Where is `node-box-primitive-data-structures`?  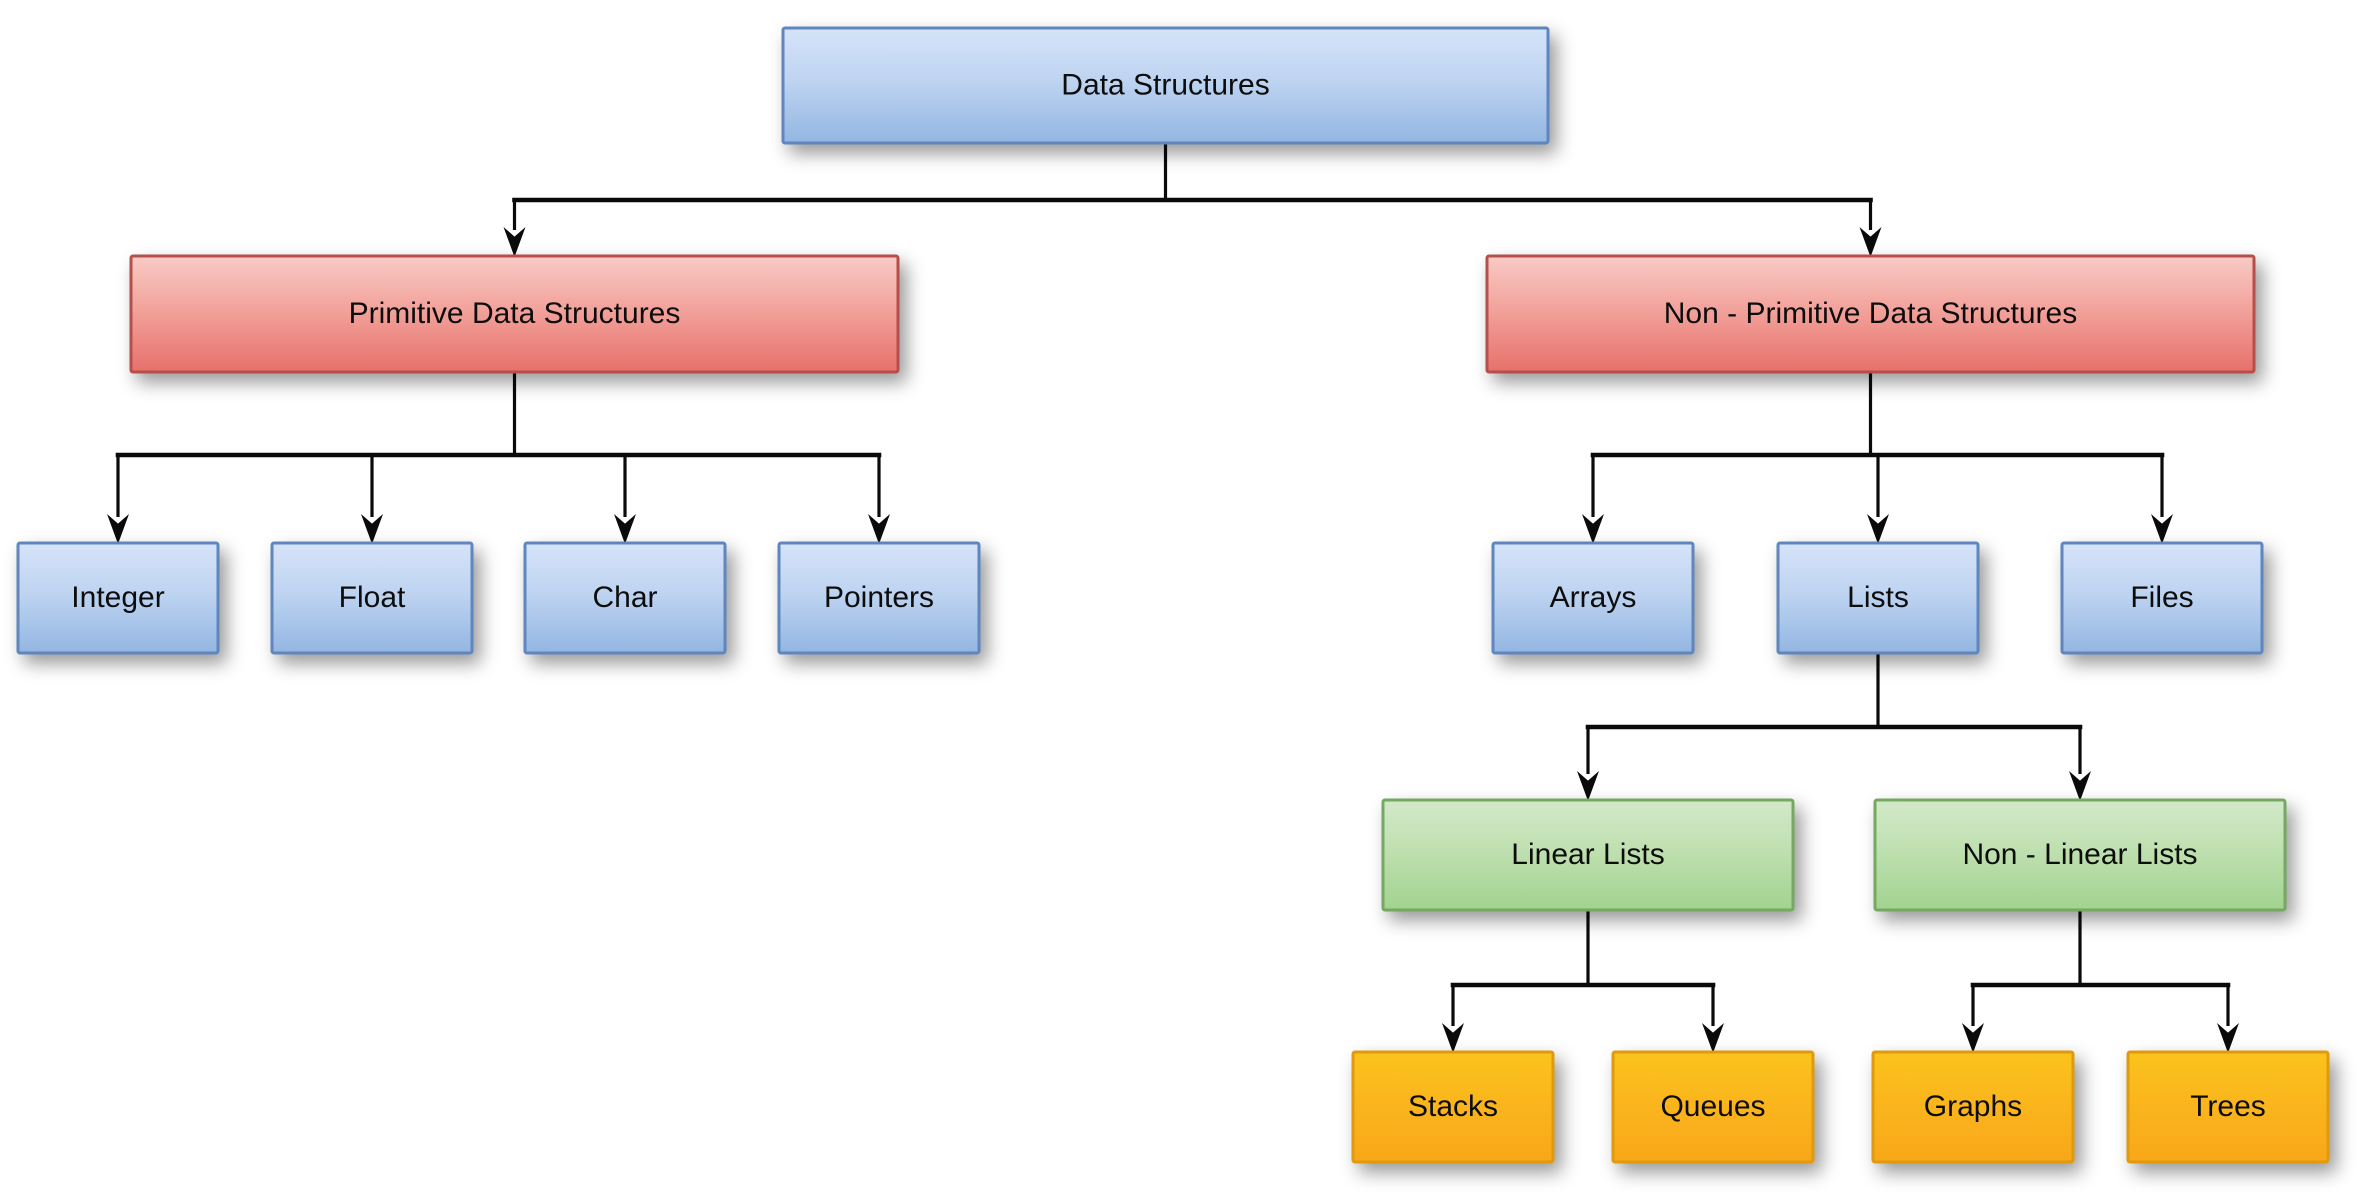
node-box-primitive-data-structures is located at coordinates (514, 314).